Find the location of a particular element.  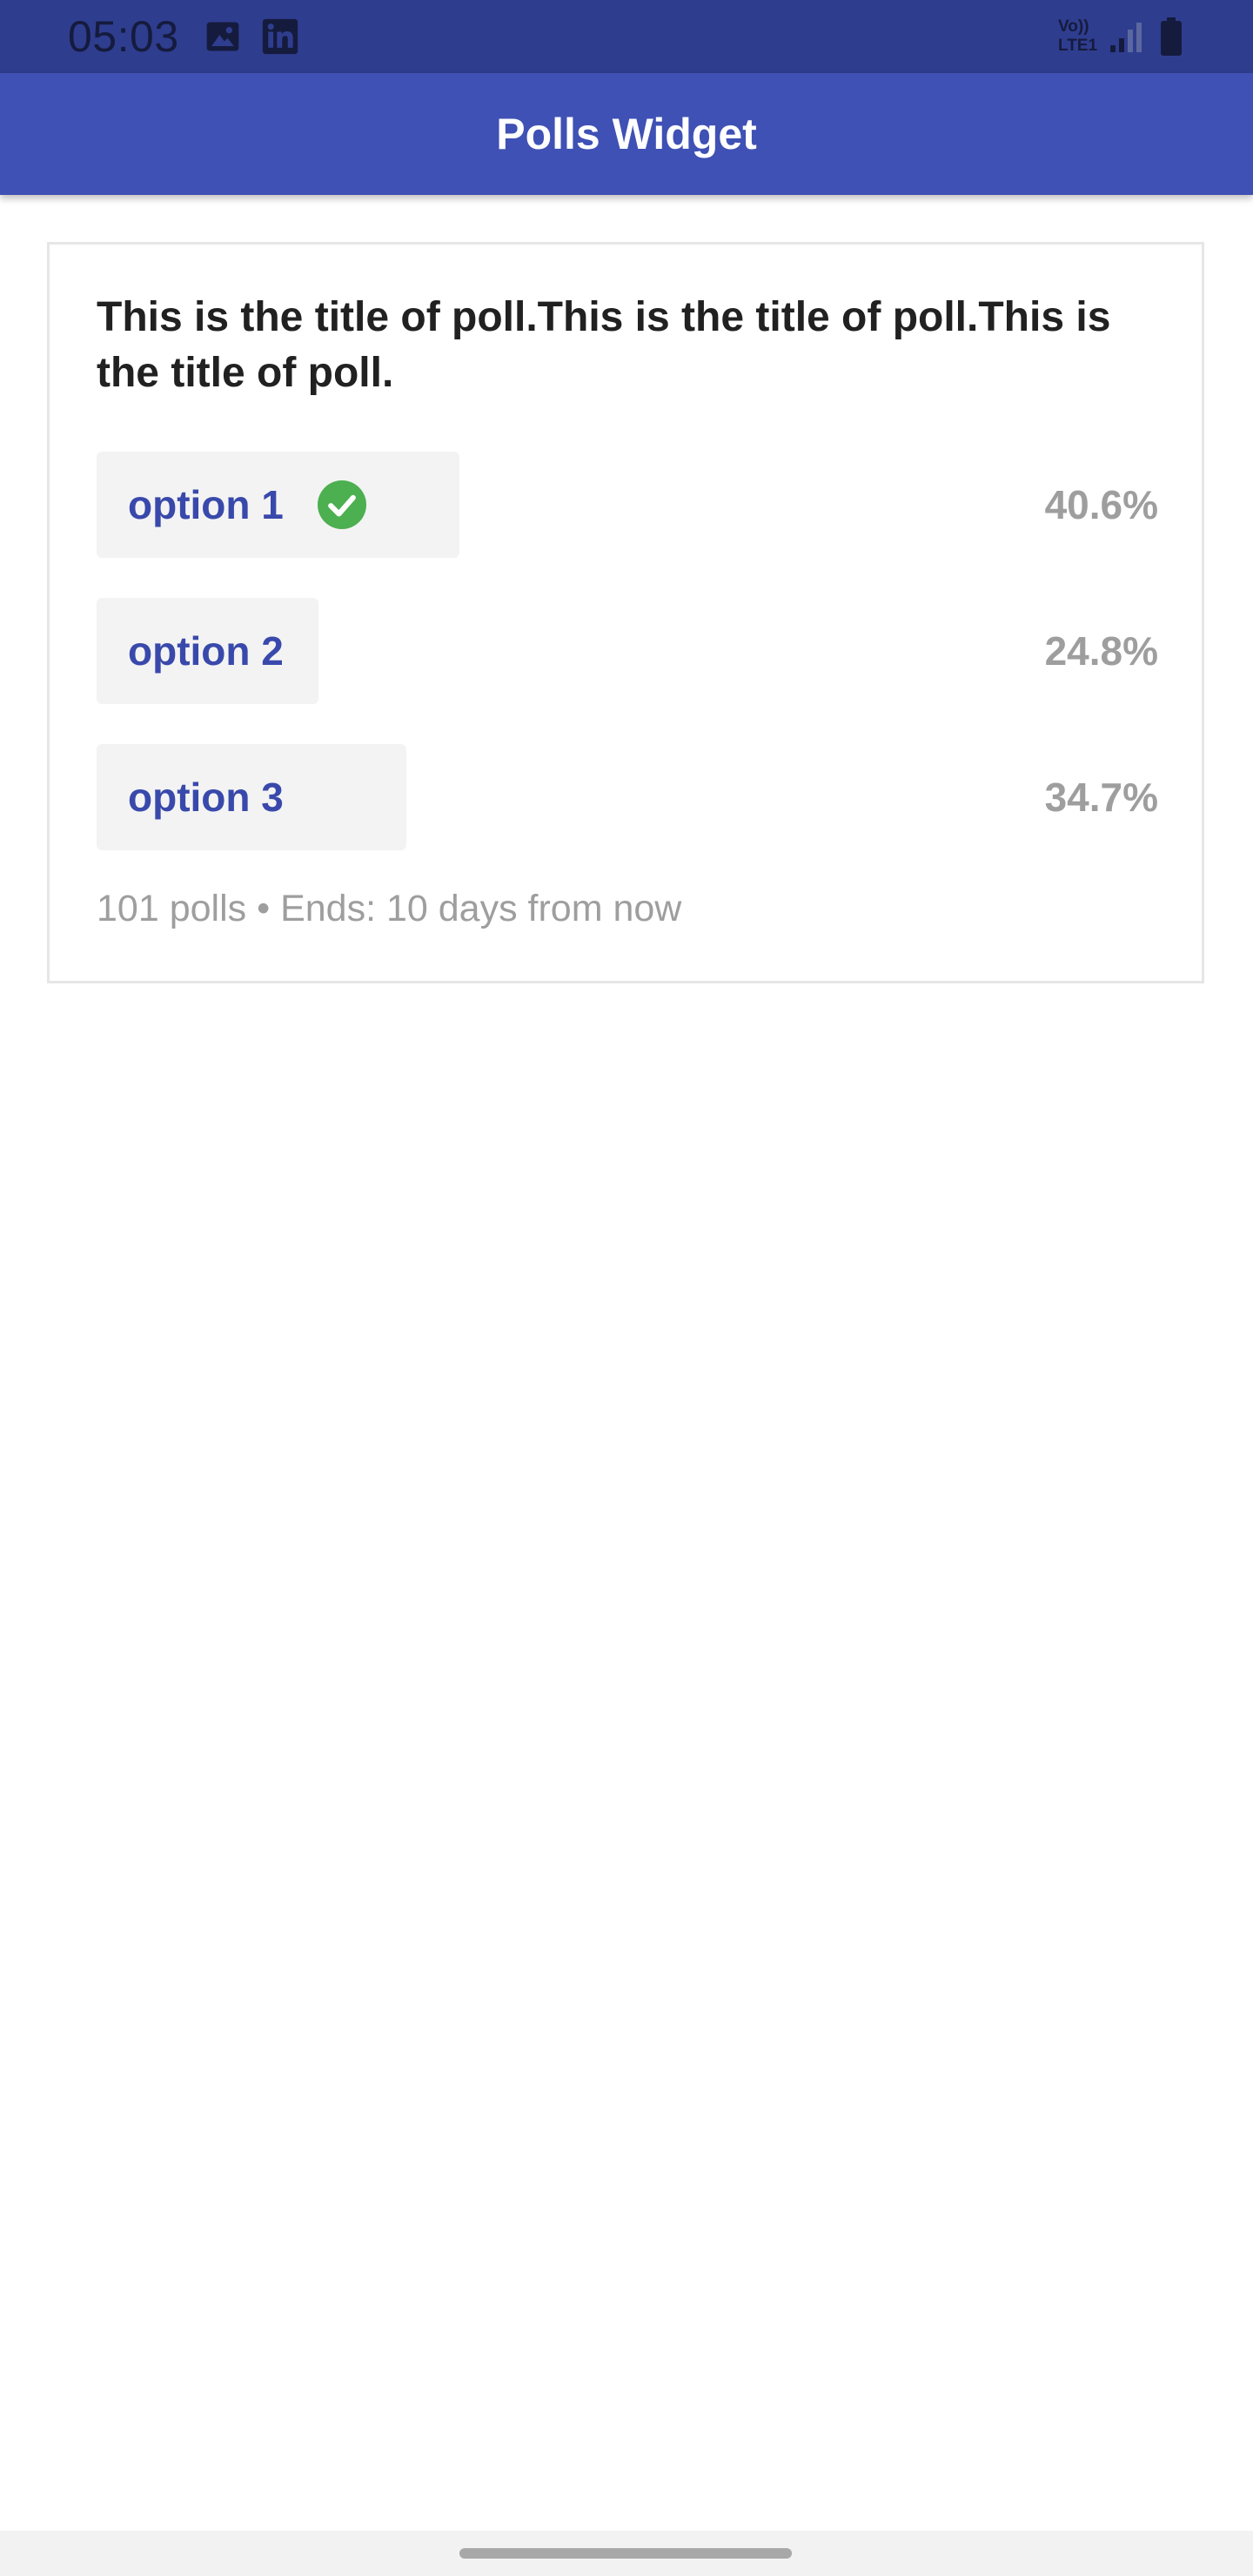

navigation-bar is located at coordinates (626, 2554).